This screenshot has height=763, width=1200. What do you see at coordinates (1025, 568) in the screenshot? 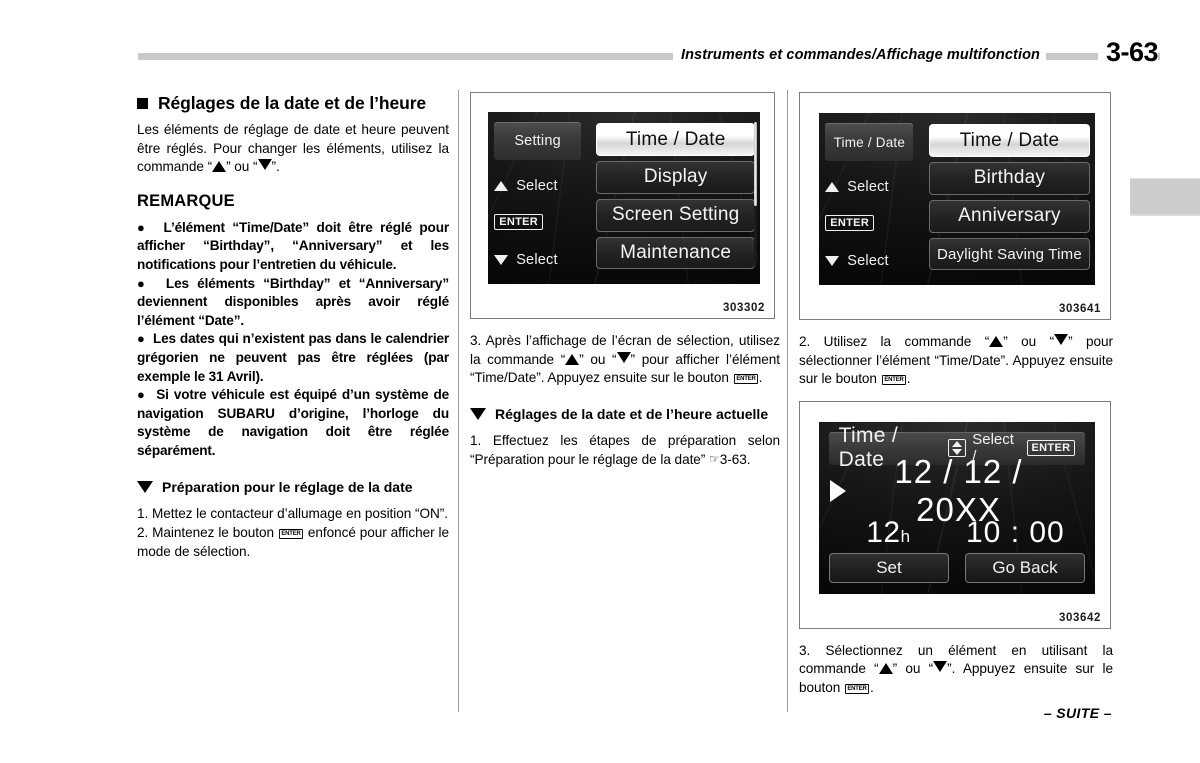
I see `lcd-goback-button: Go Back` at bounding box center [1025, 568].